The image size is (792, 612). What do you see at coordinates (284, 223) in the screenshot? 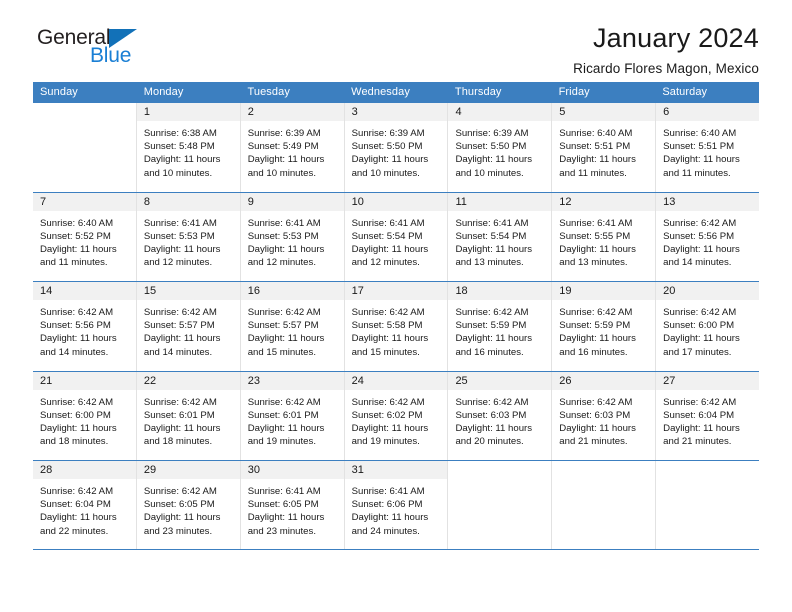
I see `day-detail-line: Sunrise: 6:41 AM` at bounding box center [284, 223].